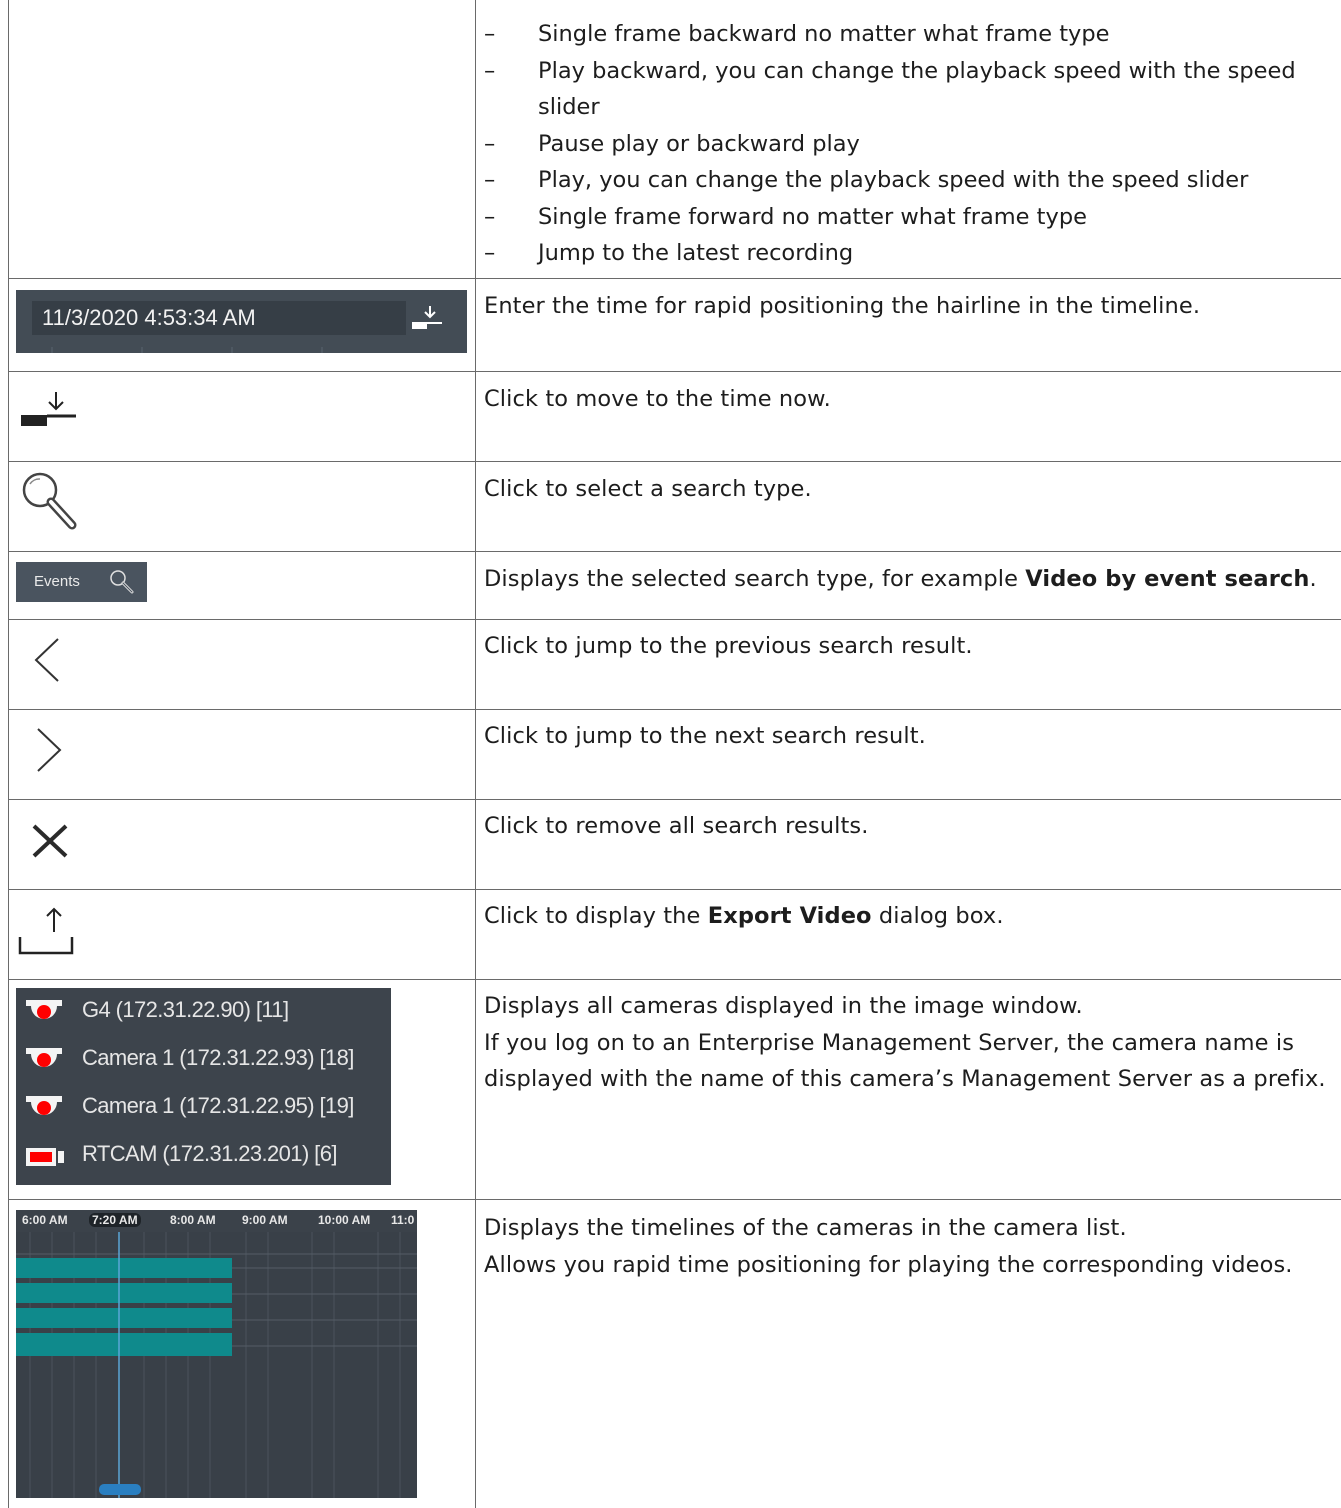 The width and height of the screenshot is (1341, 1508). Describe the element at coordinates (403, 1220) in the screenshot. I see `timeline-label: 11:0` at that location.